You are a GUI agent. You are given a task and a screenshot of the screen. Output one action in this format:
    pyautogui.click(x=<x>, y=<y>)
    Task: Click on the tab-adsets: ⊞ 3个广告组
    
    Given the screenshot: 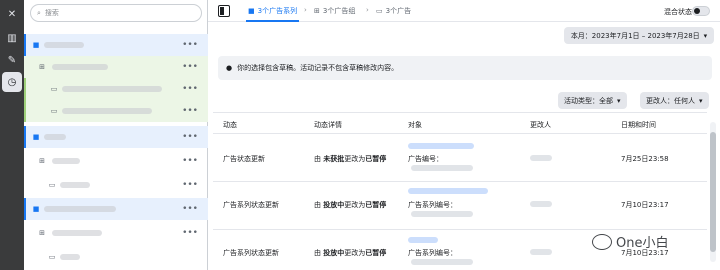 What is the action you would take?
    pyautogui.click(x=334, y=11)
    